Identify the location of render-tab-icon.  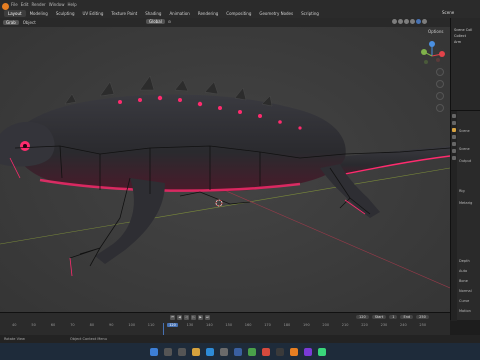
(454, 123).